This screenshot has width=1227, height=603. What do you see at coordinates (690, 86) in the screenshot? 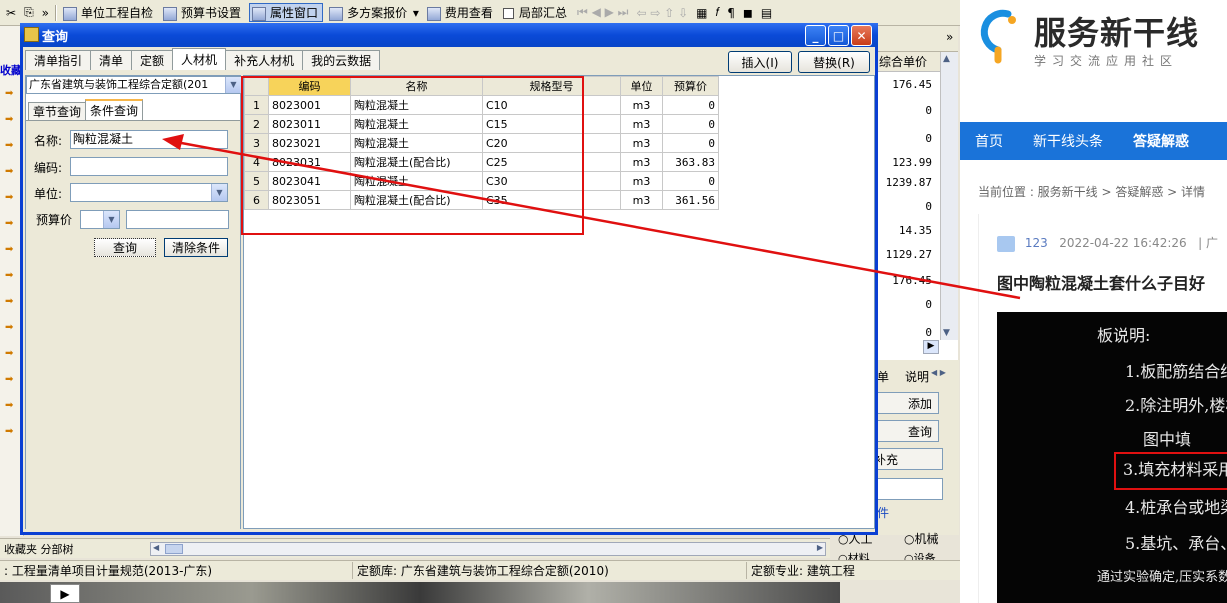
I see `col-header-price: 预算价` at bounding box center [690, 86].